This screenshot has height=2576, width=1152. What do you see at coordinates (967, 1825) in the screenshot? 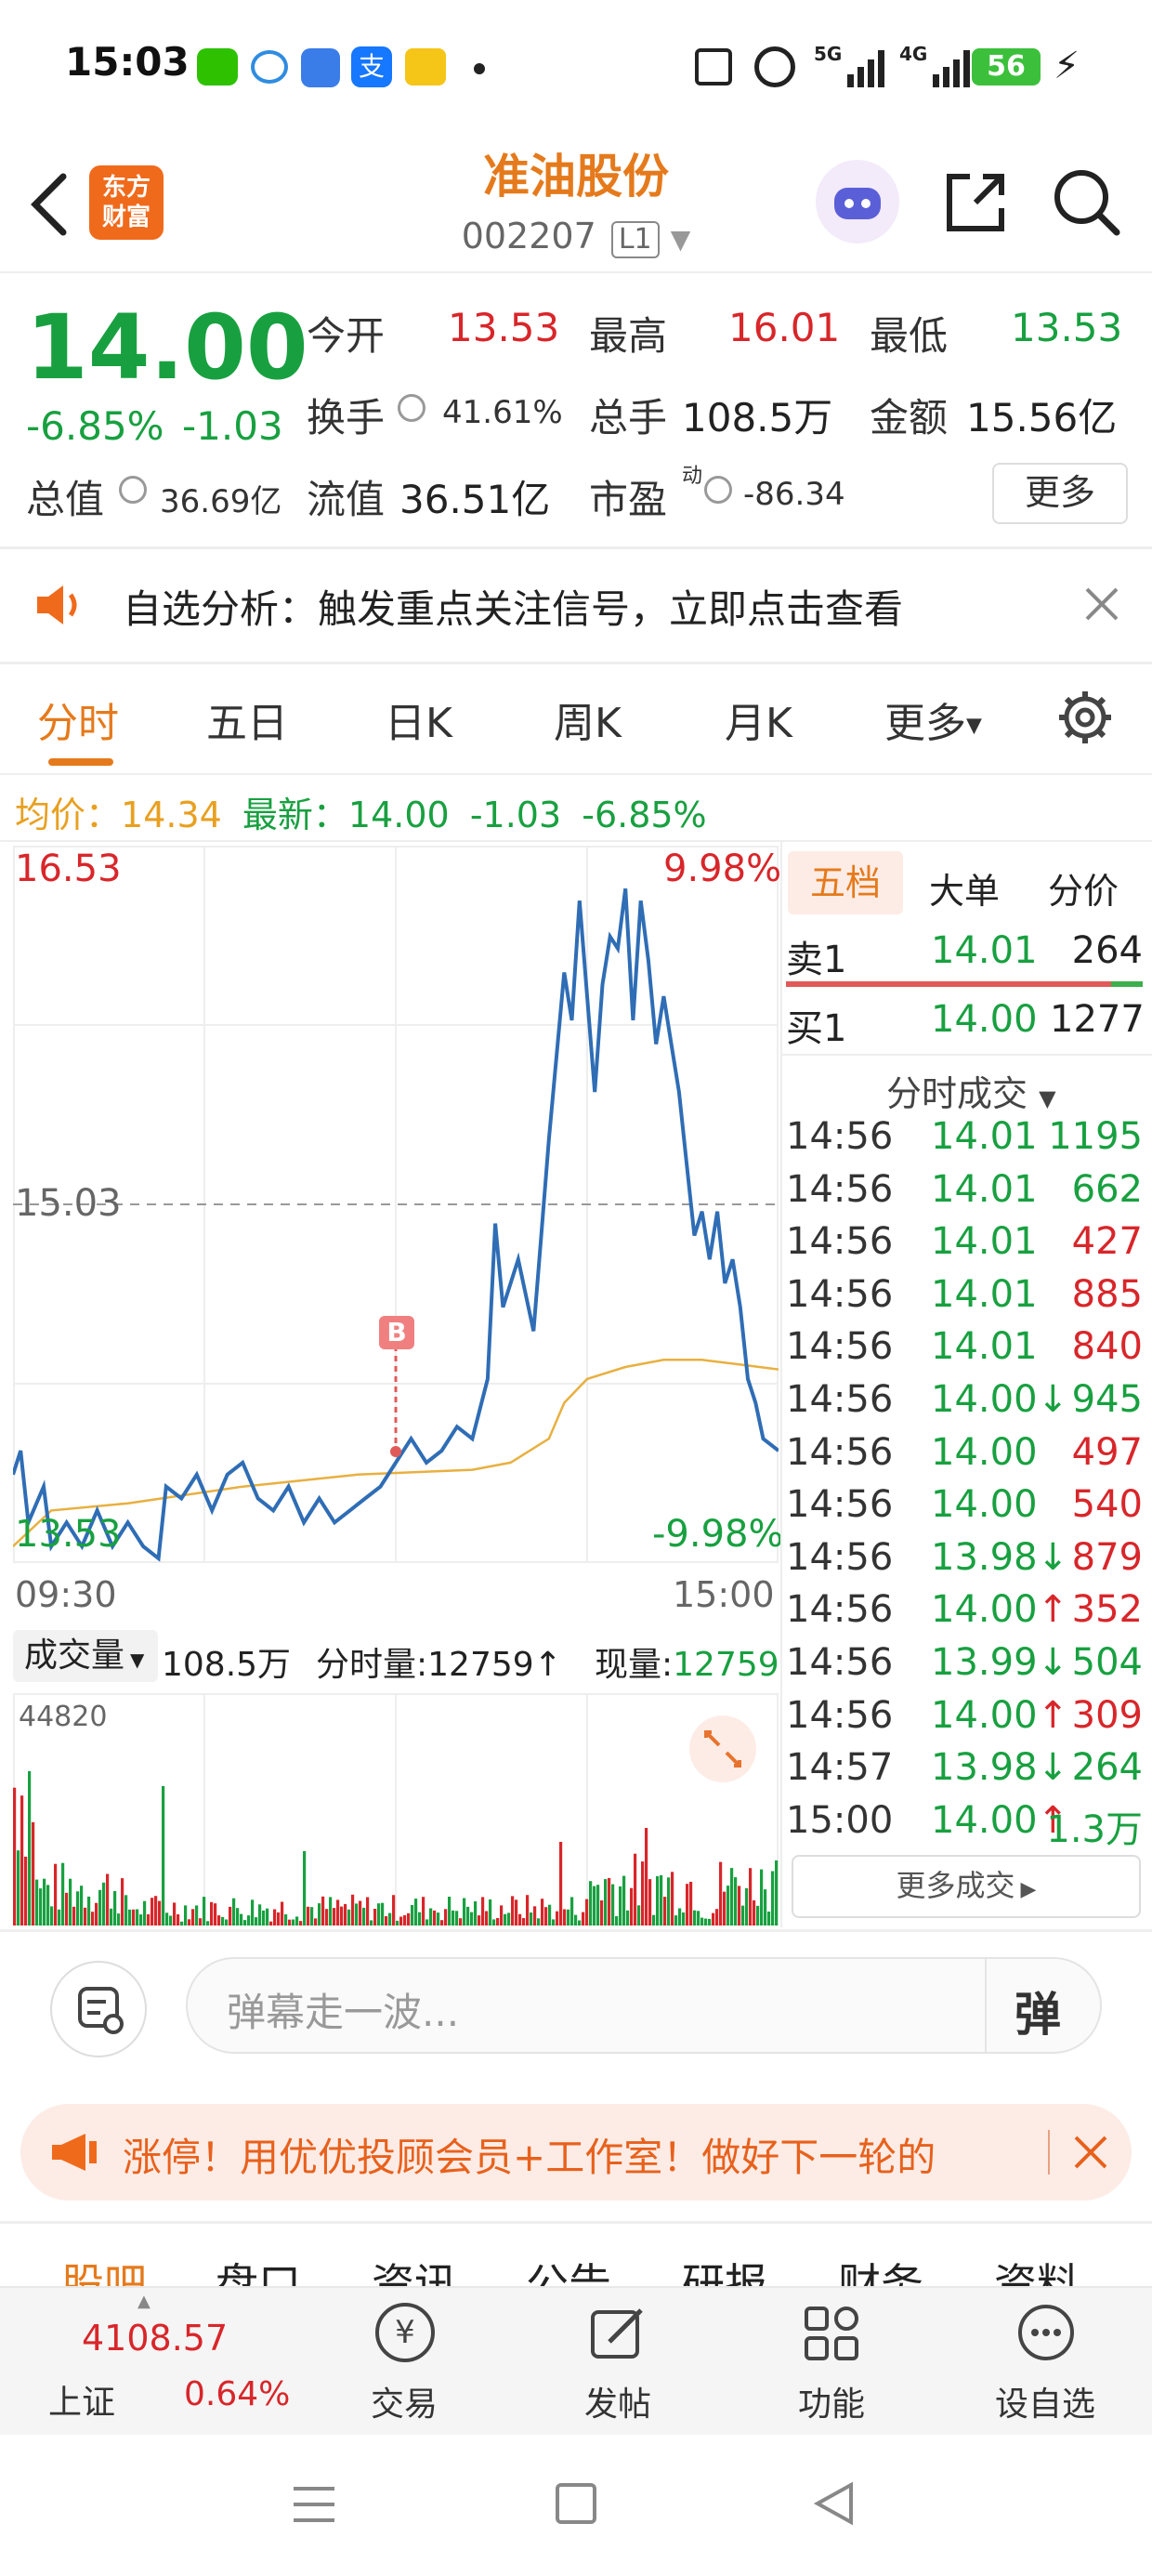
I see `trade-row: 15:00 14.00↑ 1.3万` at bounding box center [967, 1825].